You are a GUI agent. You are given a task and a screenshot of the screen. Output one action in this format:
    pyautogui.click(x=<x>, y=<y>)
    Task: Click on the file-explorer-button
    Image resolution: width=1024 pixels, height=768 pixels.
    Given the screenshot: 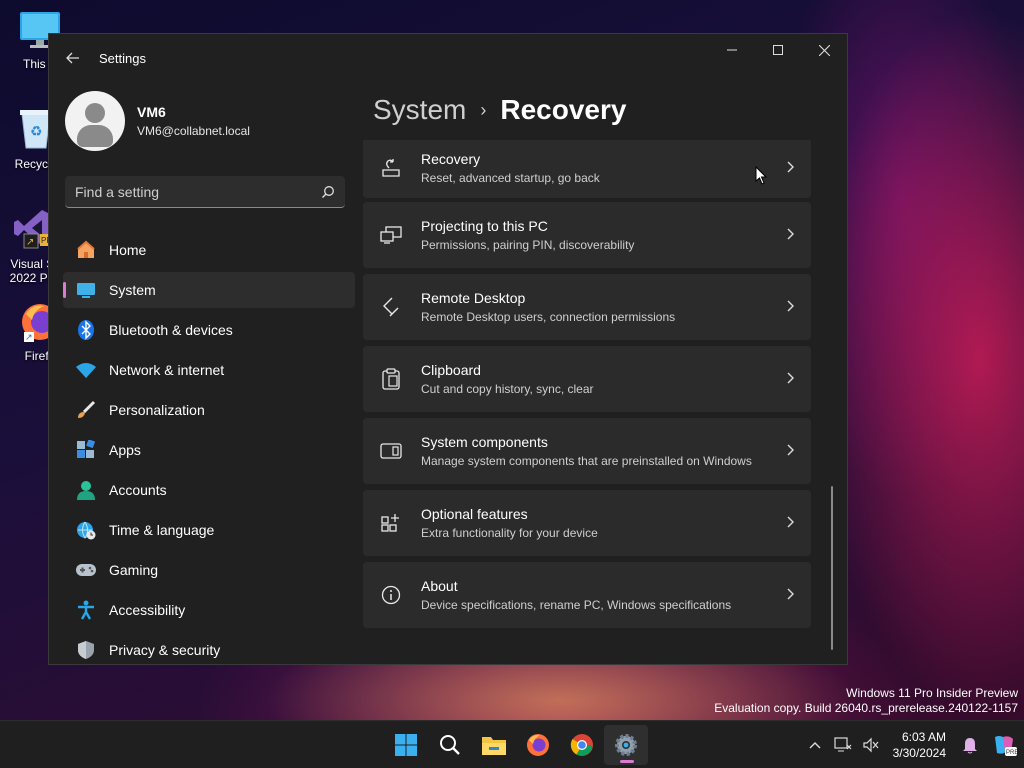 What is the action you would take?
    pyautogui.click(x=494, y=745)
    